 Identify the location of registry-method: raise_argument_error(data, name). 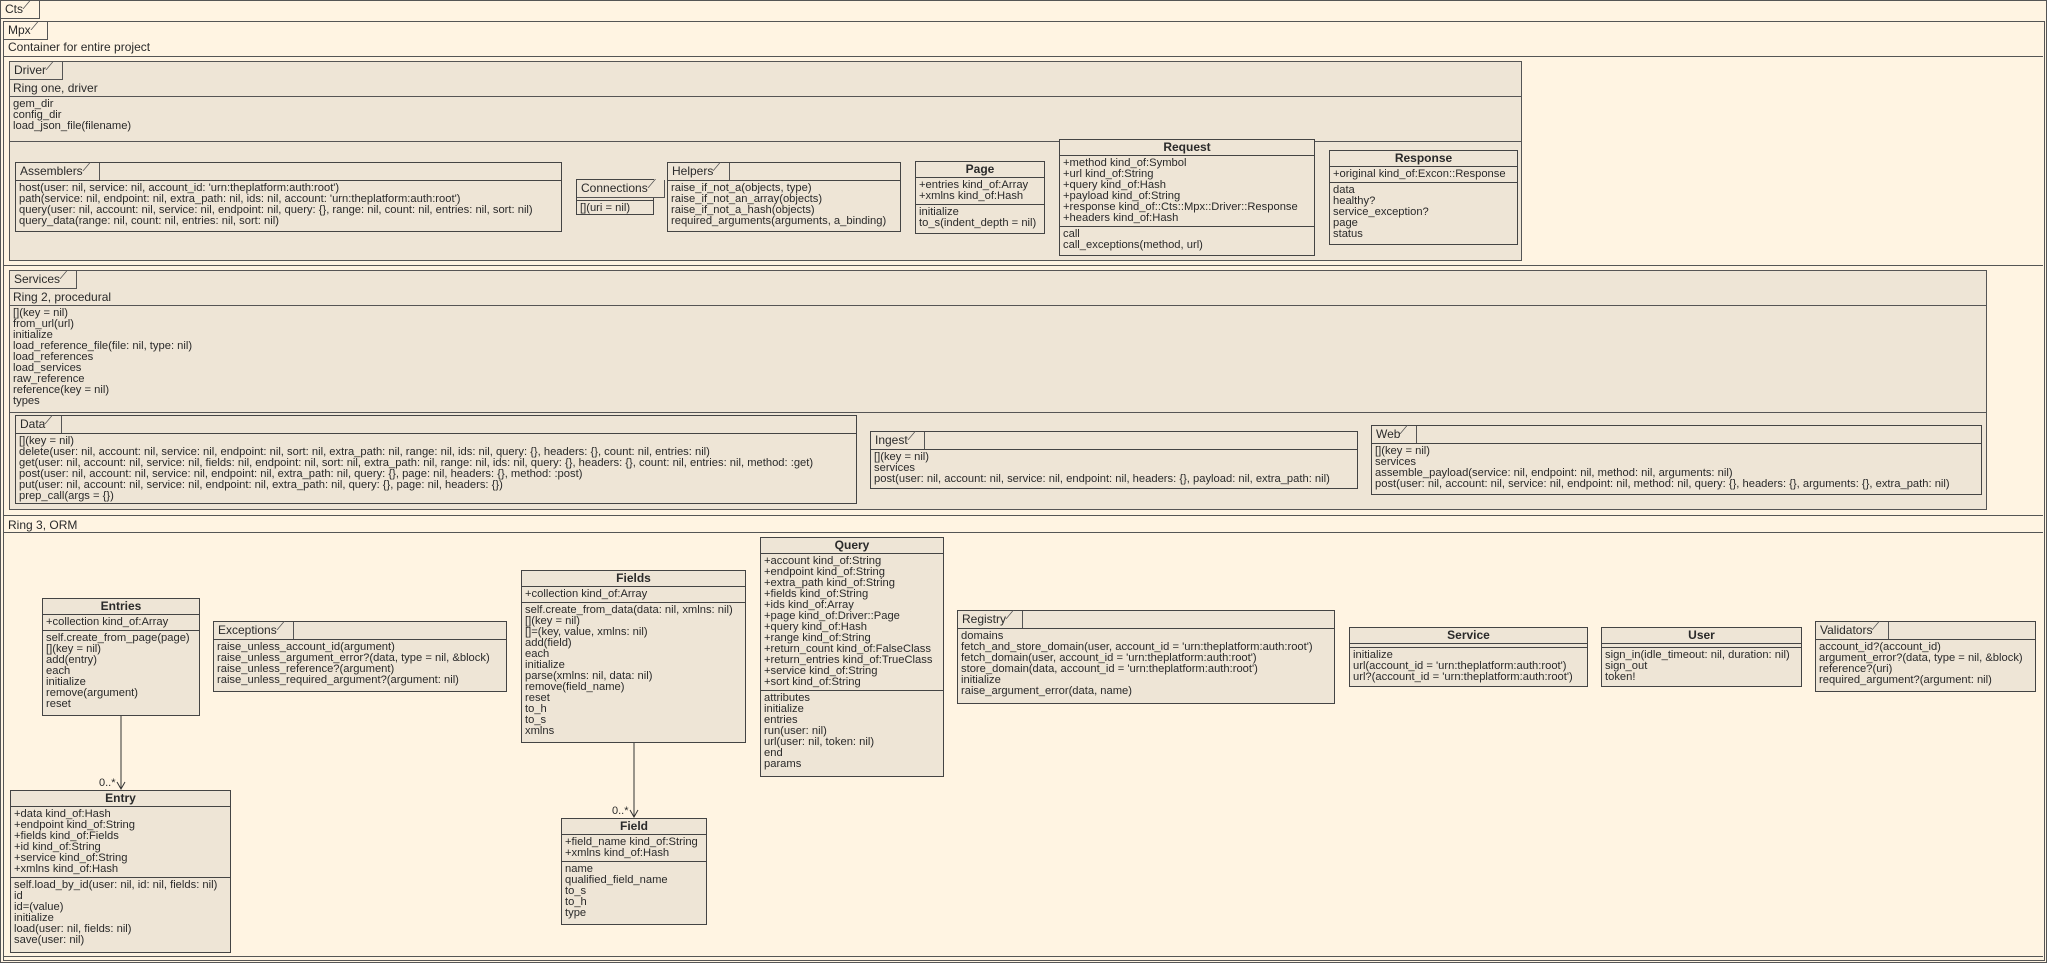
(1047, 691).